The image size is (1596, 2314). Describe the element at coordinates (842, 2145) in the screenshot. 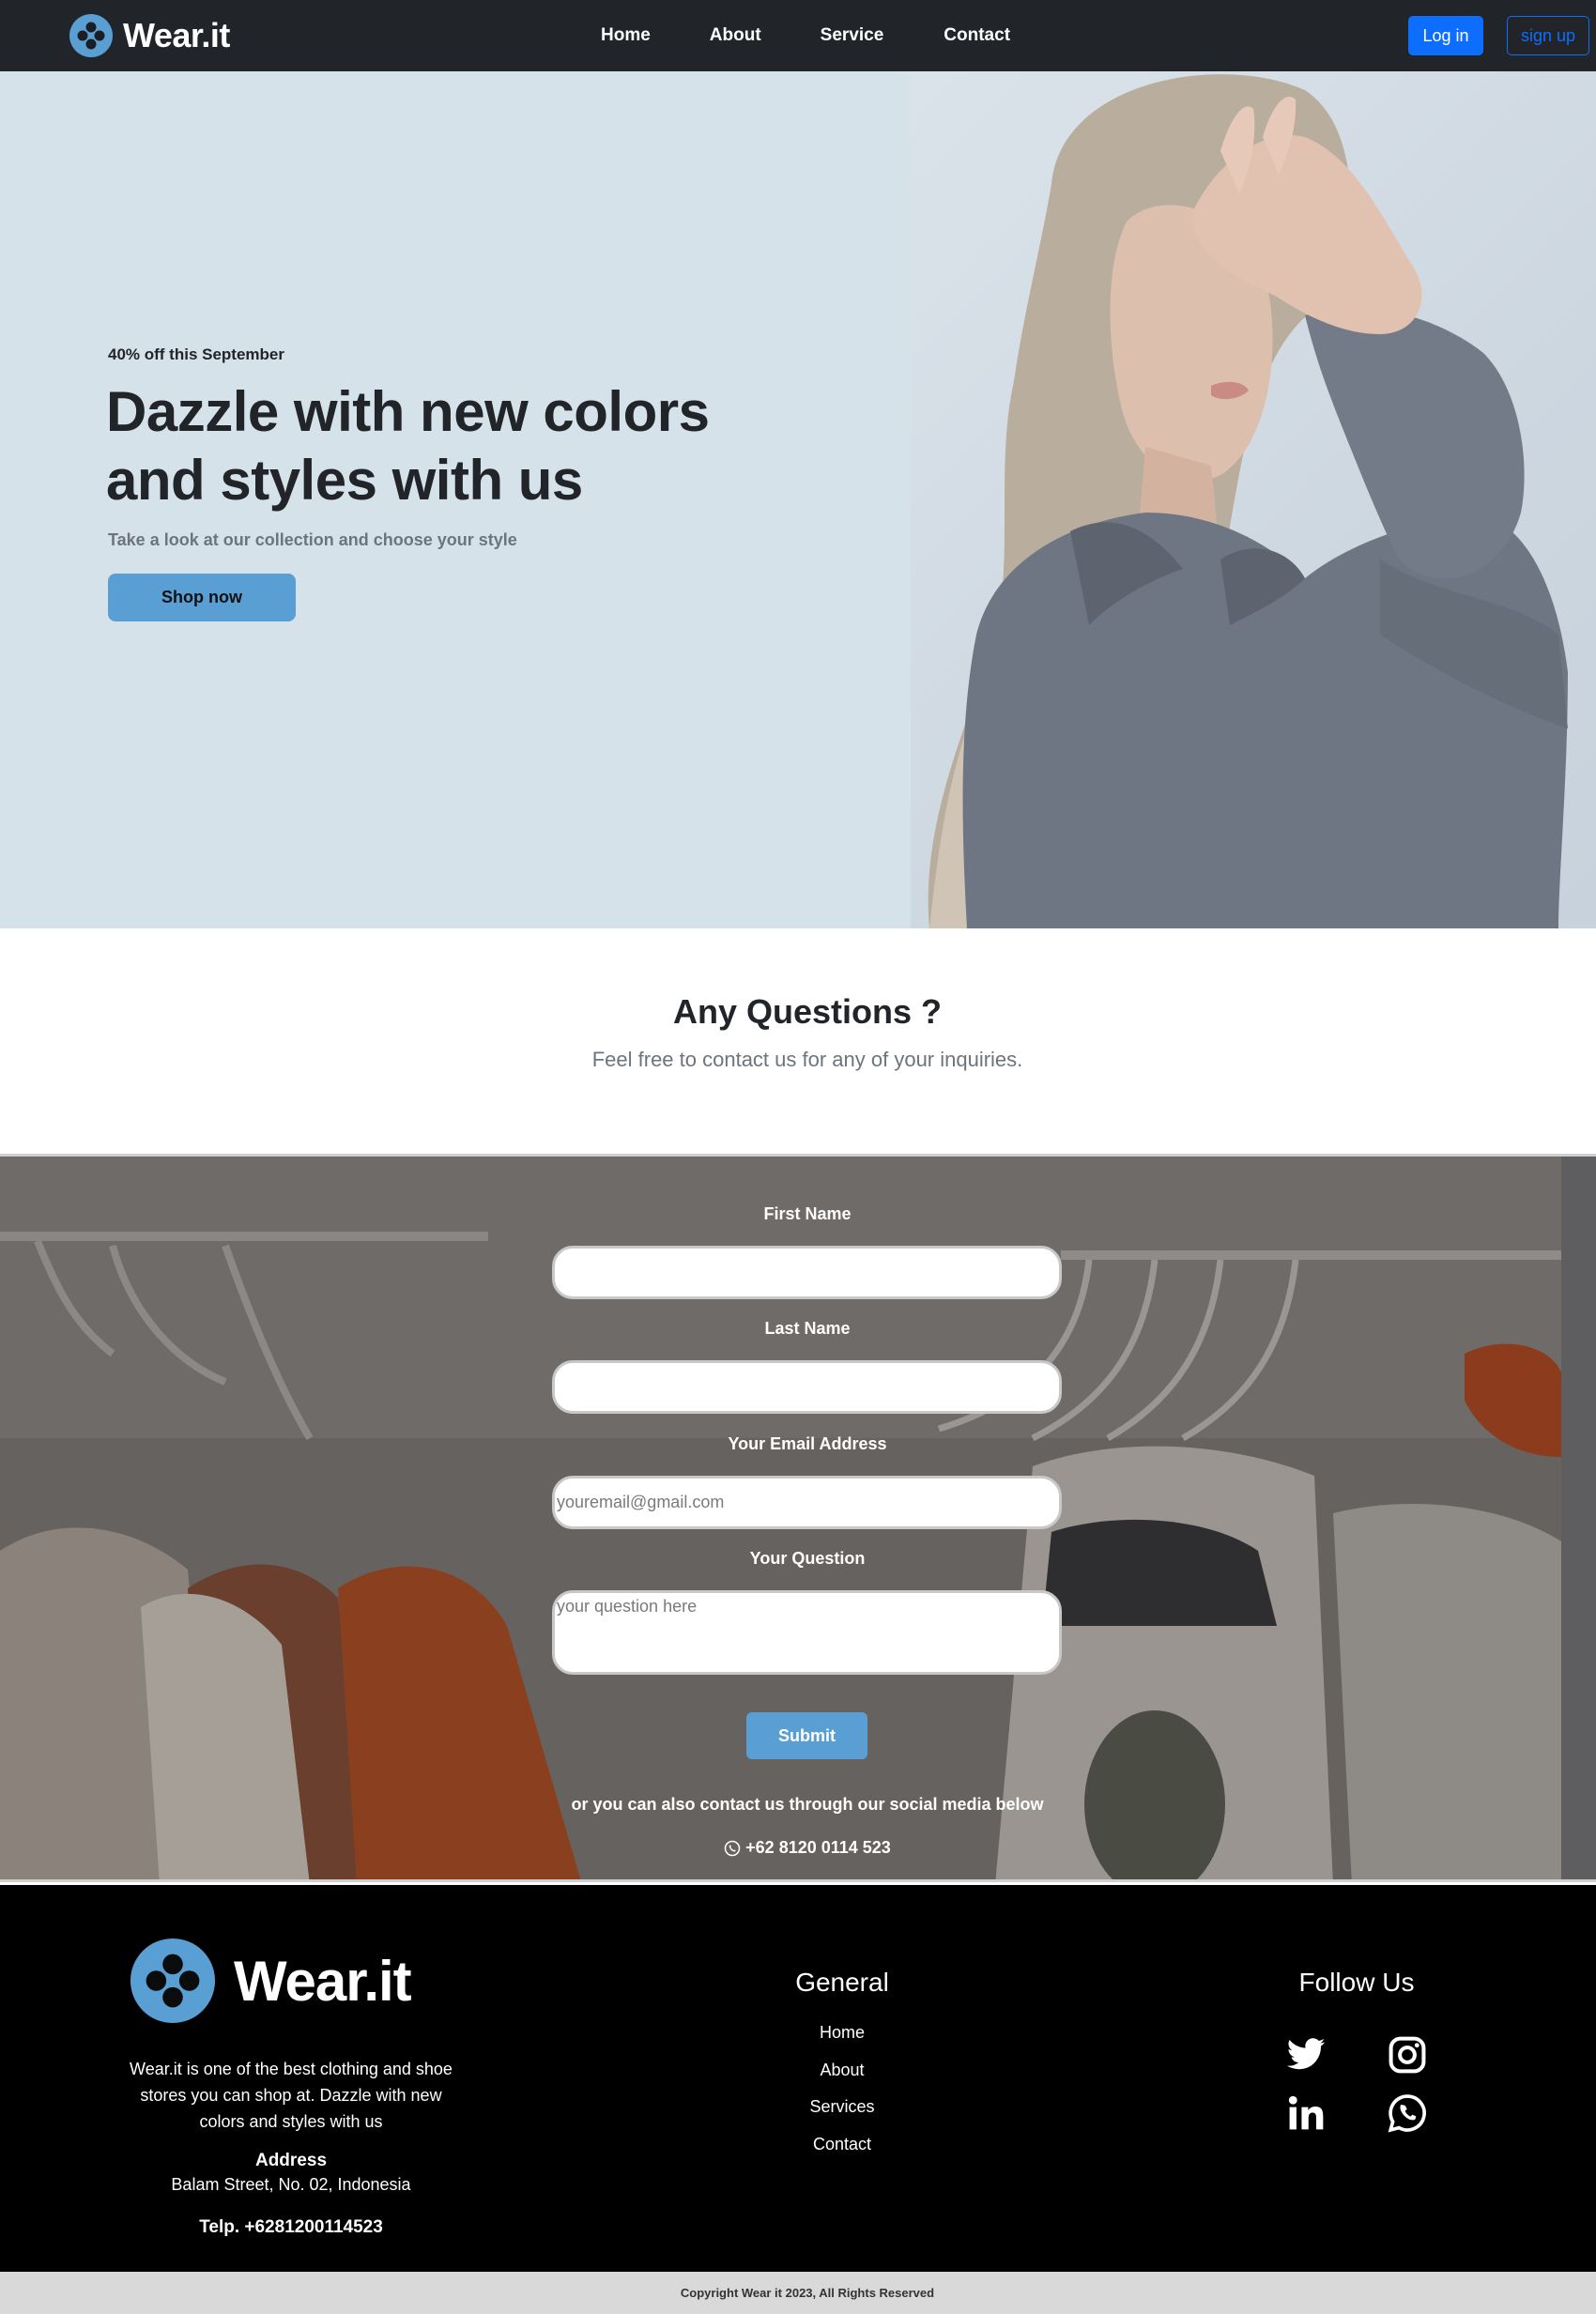

I see `footer-link-contact: Contact` at that location.